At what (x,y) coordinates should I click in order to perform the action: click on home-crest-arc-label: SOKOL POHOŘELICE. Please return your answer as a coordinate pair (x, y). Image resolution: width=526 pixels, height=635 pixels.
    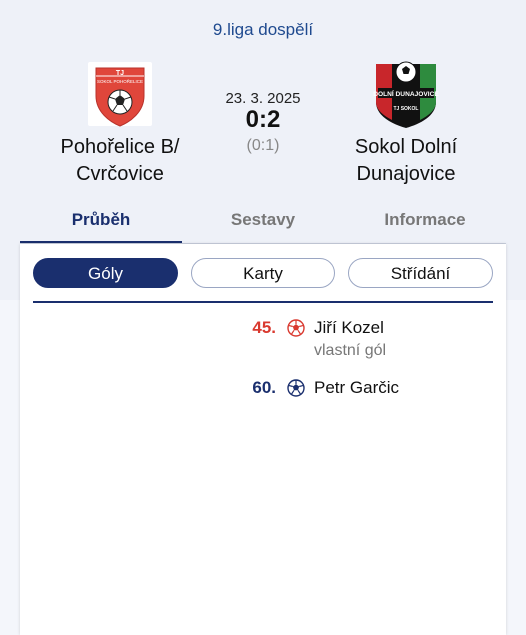
    Looking at the image, I should click on (120, 80).